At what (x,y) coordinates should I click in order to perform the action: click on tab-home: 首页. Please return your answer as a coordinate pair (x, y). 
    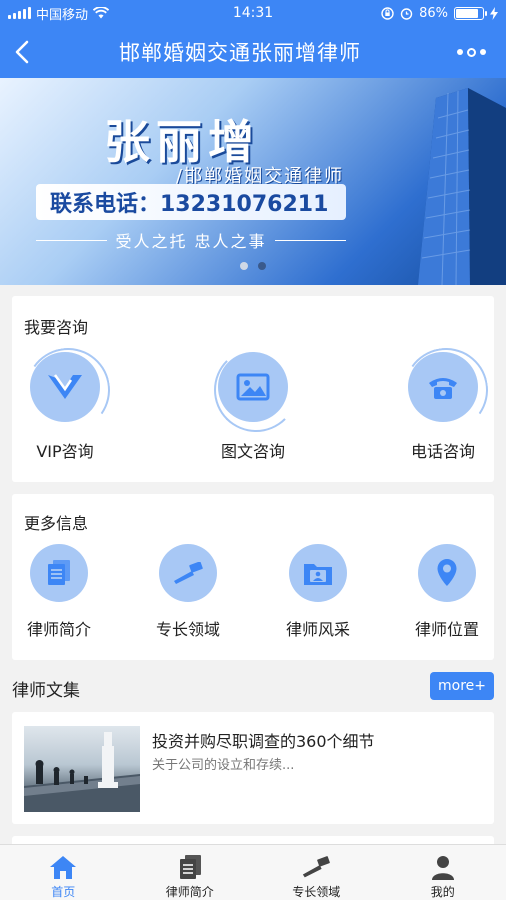
    Looking at the image, I should click on (63, 872).